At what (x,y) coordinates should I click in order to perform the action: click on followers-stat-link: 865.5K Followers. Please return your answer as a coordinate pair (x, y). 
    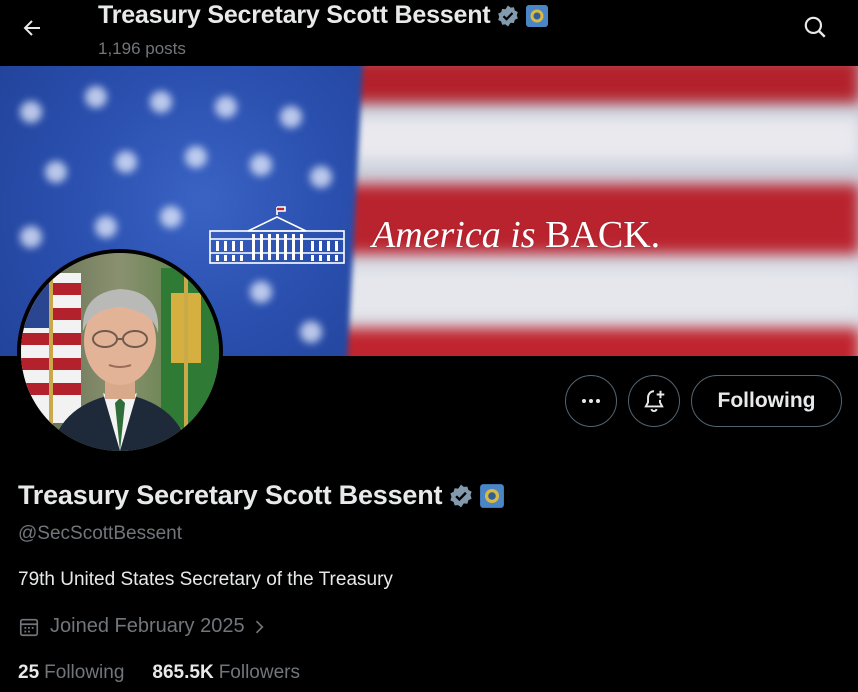
    Looking at the image, I should click on (226, 673).